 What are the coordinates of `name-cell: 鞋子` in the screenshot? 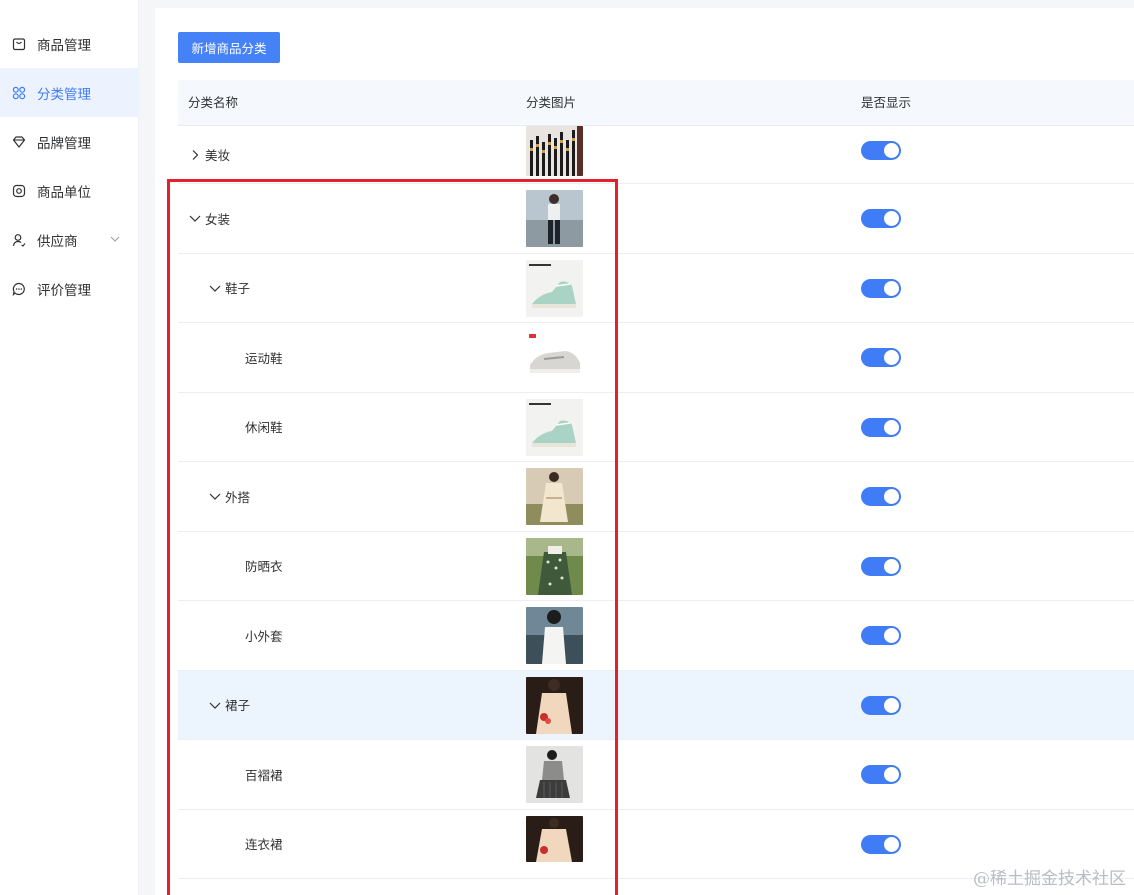 It's located at (229, 288).